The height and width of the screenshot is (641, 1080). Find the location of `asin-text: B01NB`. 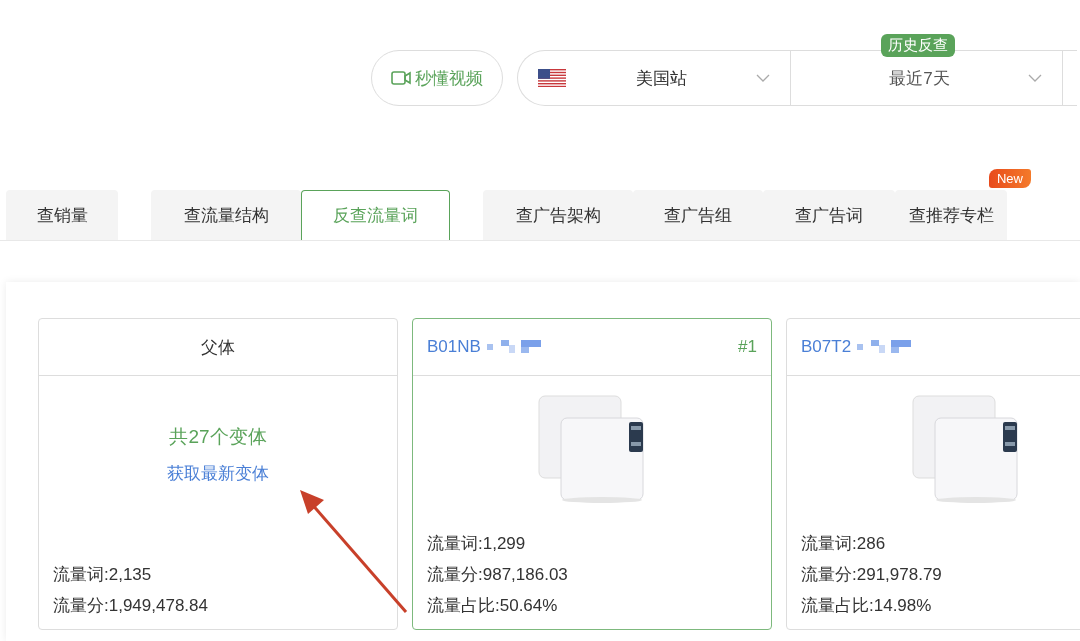

asin-text: B01NB is located at coordinates (454, 347).